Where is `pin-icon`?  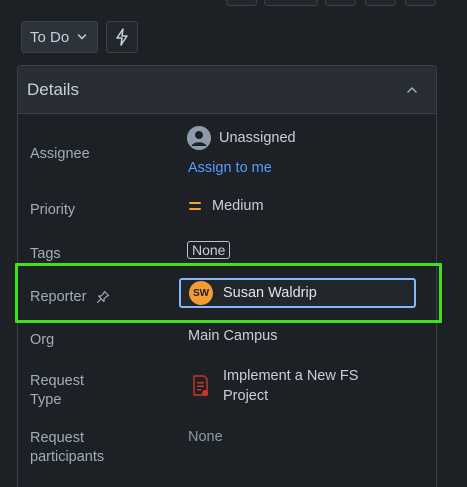
pin-icon is located at coordinates (103, 297).